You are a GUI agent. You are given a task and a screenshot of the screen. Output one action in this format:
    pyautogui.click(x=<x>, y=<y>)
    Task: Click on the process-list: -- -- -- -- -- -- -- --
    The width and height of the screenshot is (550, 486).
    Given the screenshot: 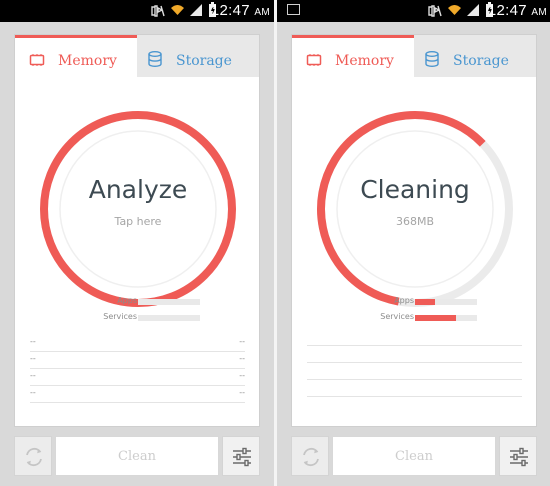 What is the action you would take?
    pyautogui.click(x=137, y=369)
    